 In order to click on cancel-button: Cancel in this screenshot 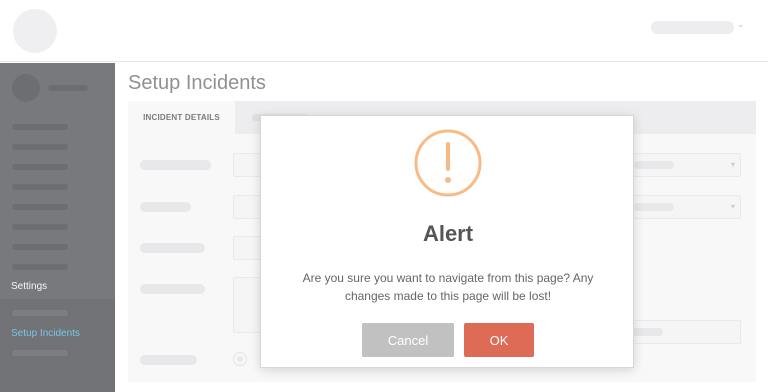, I will do `click(408, 340)`.